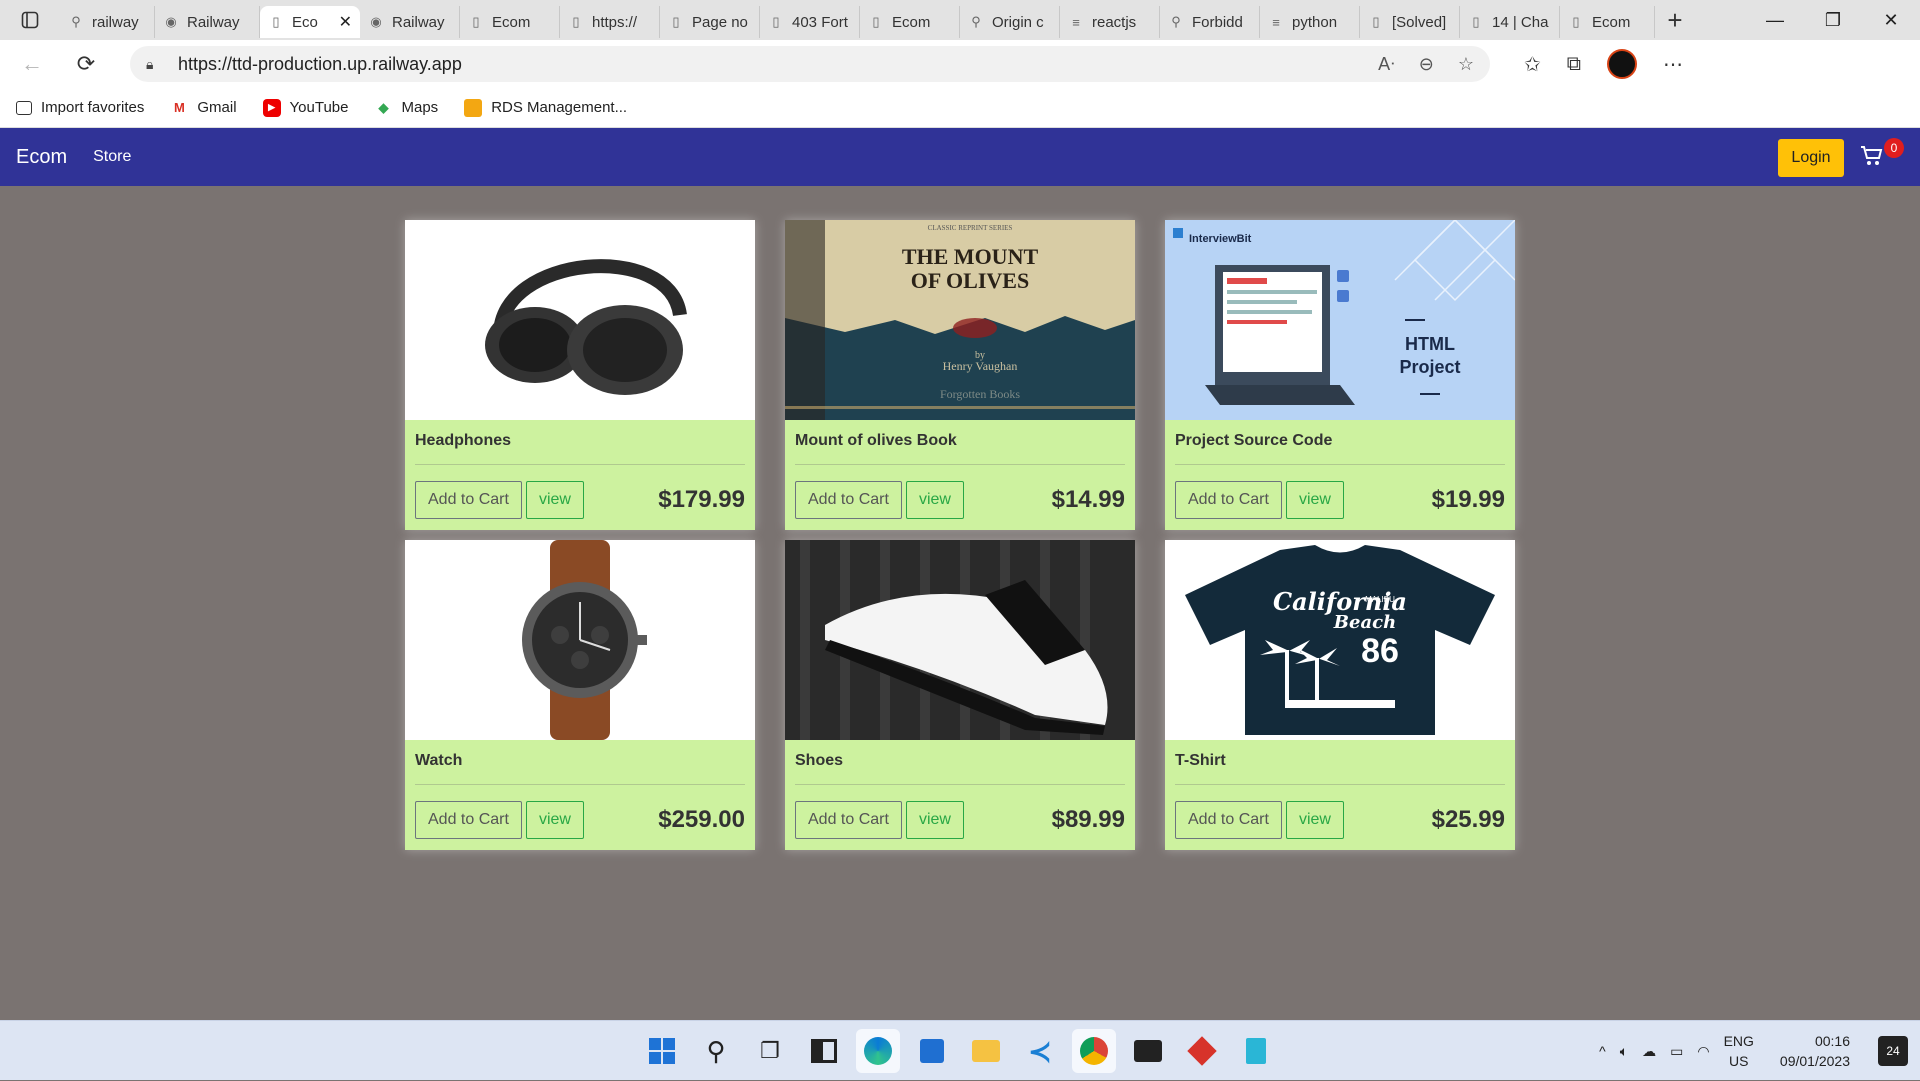 This screenshot has height=1081, width=1920. I want to click on more-menu-icon: ⋯, so click(1673, 64).